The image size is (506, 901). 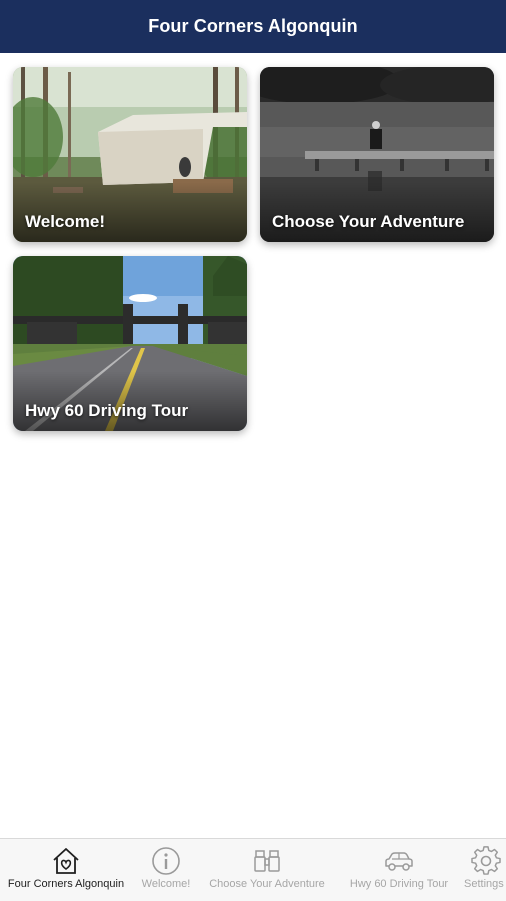 I want to click on info-icon, so click(x=166, y=861).